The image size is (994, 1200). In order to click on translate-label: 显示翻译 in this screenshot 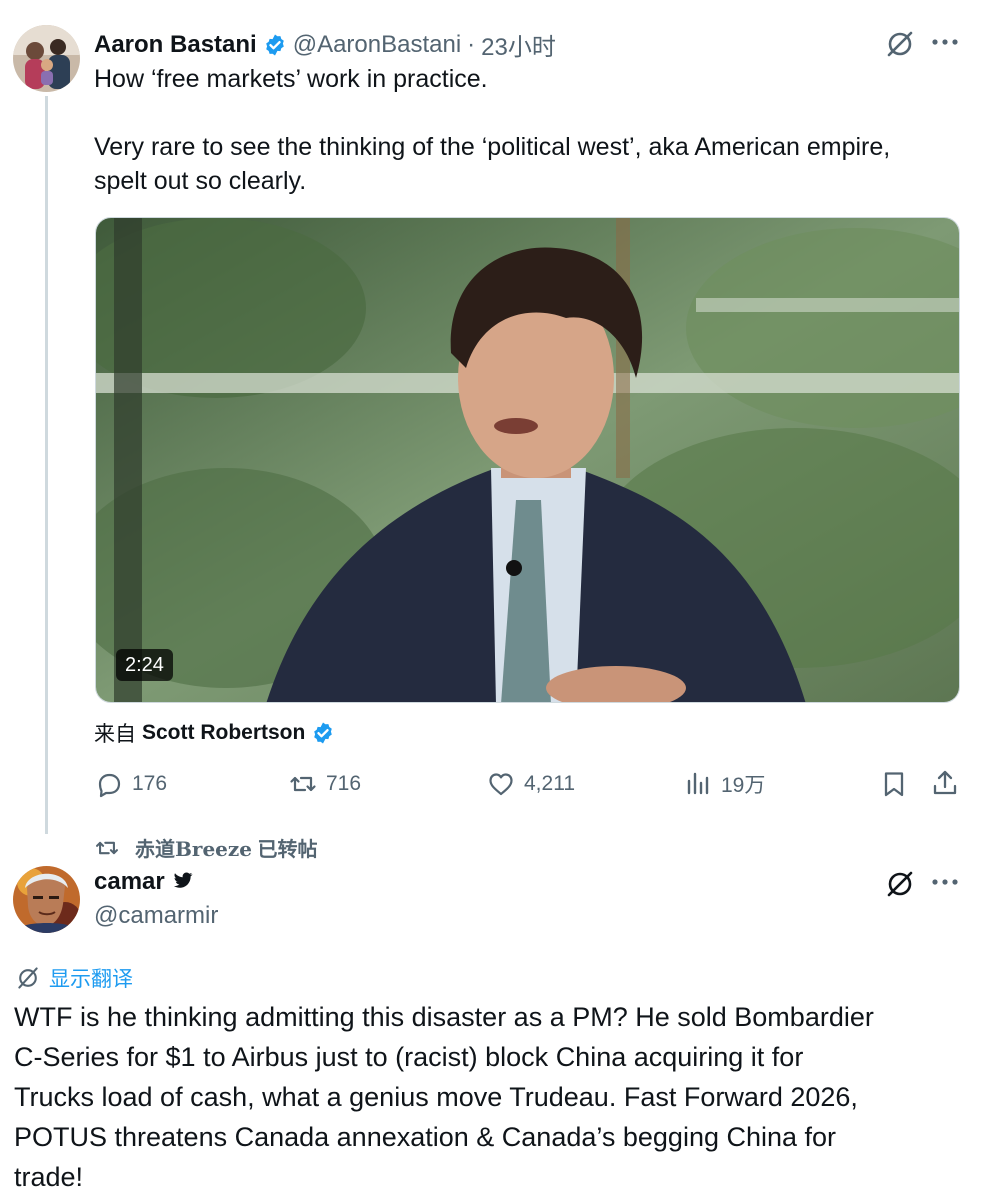, I will do `click(91, 979)`.